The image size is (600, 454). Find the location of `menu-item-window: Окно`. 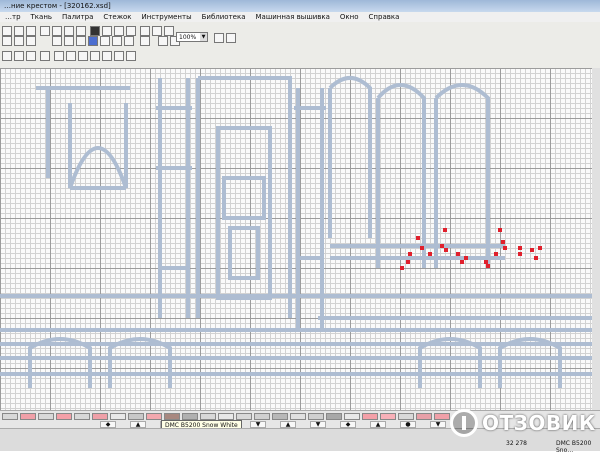

menu-item-window: Окно is located at coordinates (349, 17).